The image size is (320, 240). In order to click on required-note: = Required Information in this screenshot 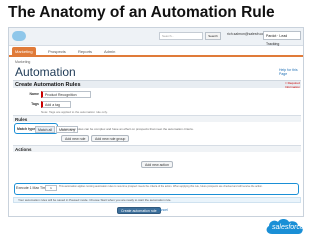, I will do `click(293, 85)`.